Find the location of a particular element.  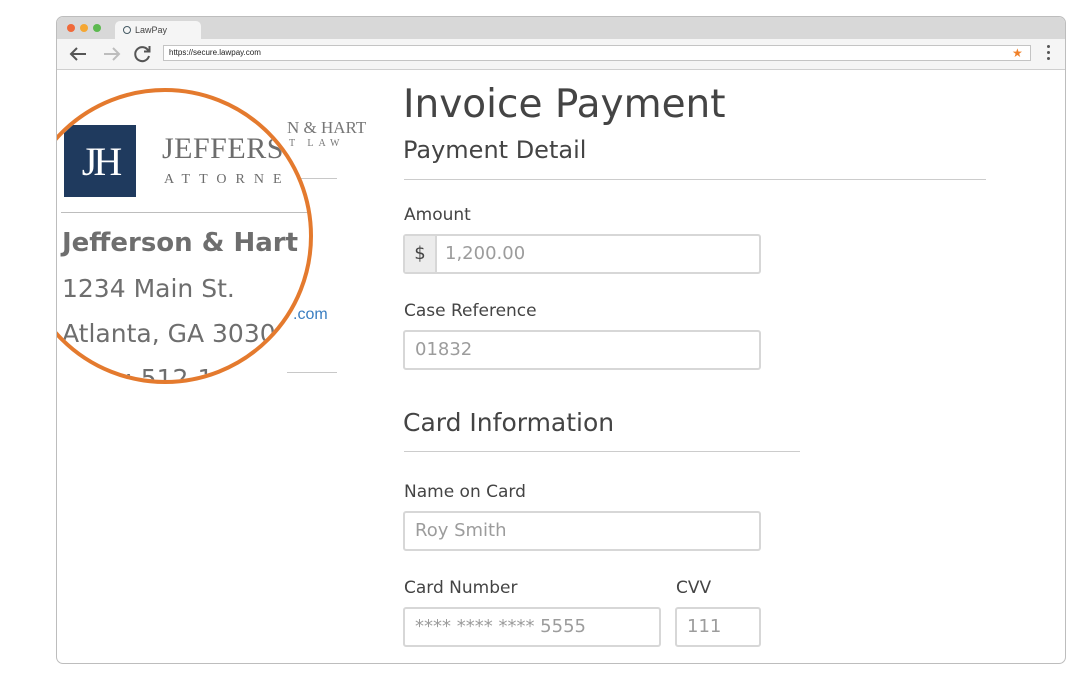

back-button is located at coordinates (78, 54).